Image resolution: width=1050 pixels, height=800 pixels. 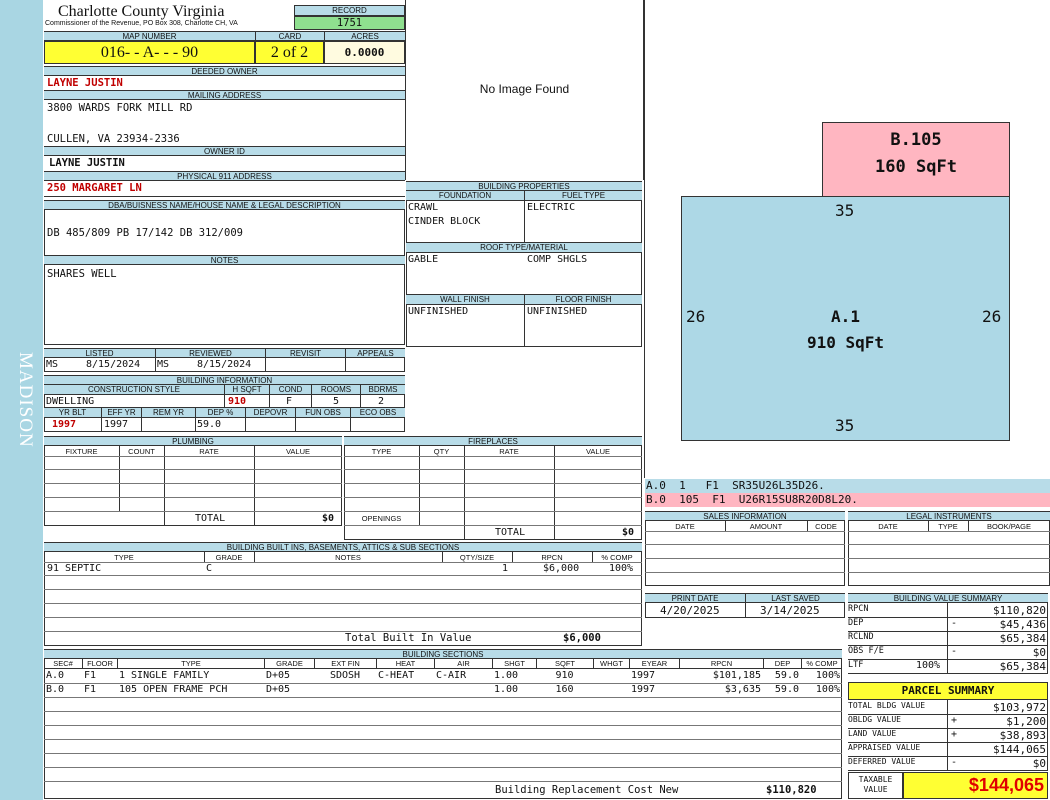 What do you see at coordinates (621, 568) in the screenshot?
I see `builtins-row-comp: 100%` at bounding box center [621, 568].